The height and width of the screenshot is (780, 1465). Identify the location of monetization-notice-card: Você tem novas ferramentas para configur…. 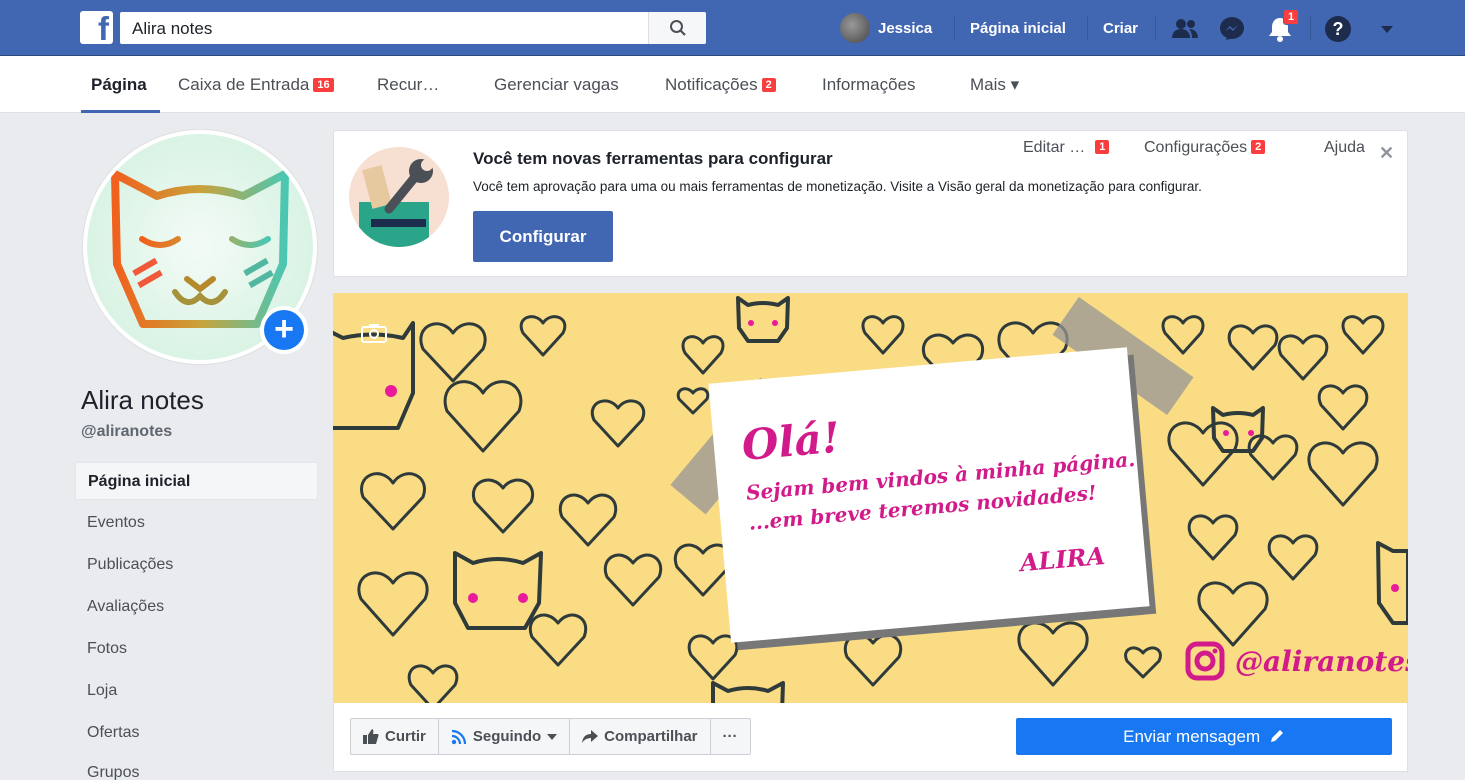
(870, 203).